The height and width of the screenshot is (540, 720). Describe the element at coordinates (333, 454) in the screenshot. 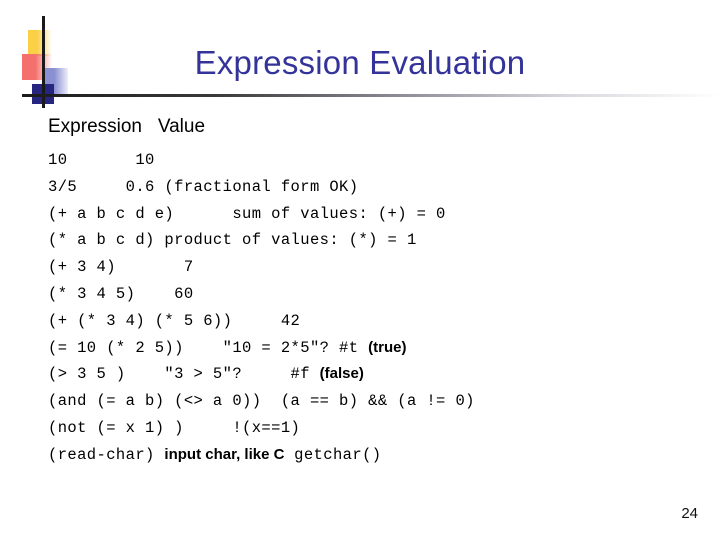

I see `value-cell-tail: getchar()` at that location.